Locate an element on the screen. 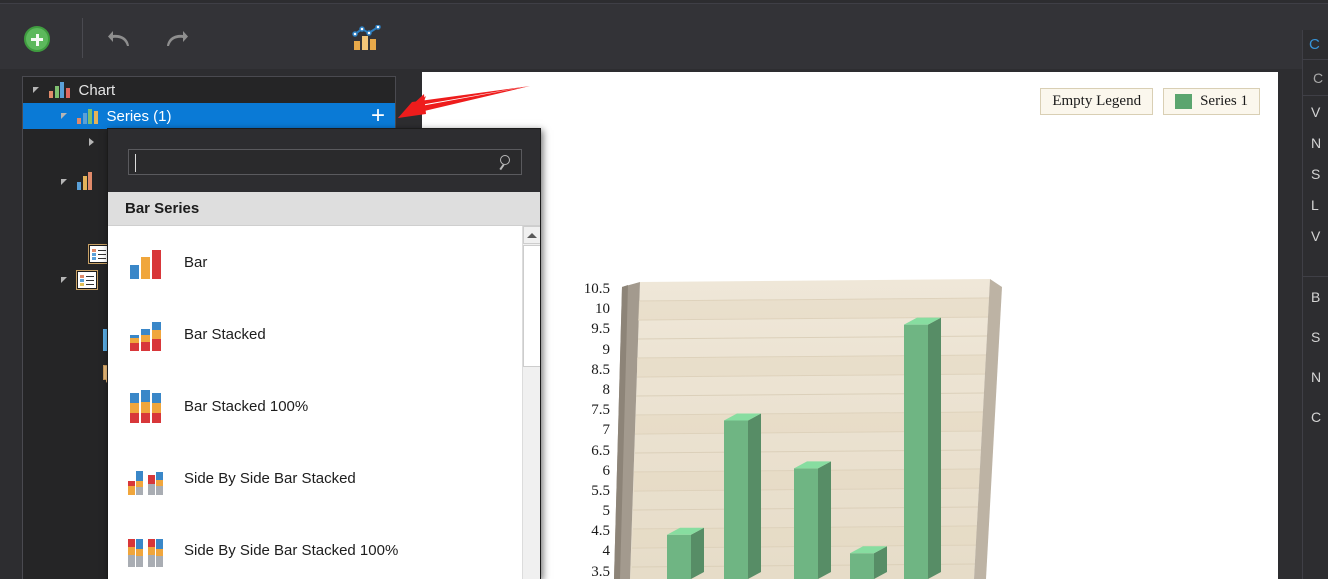  legend-series-1: Series 1 is located at coordinates (1211, 101).